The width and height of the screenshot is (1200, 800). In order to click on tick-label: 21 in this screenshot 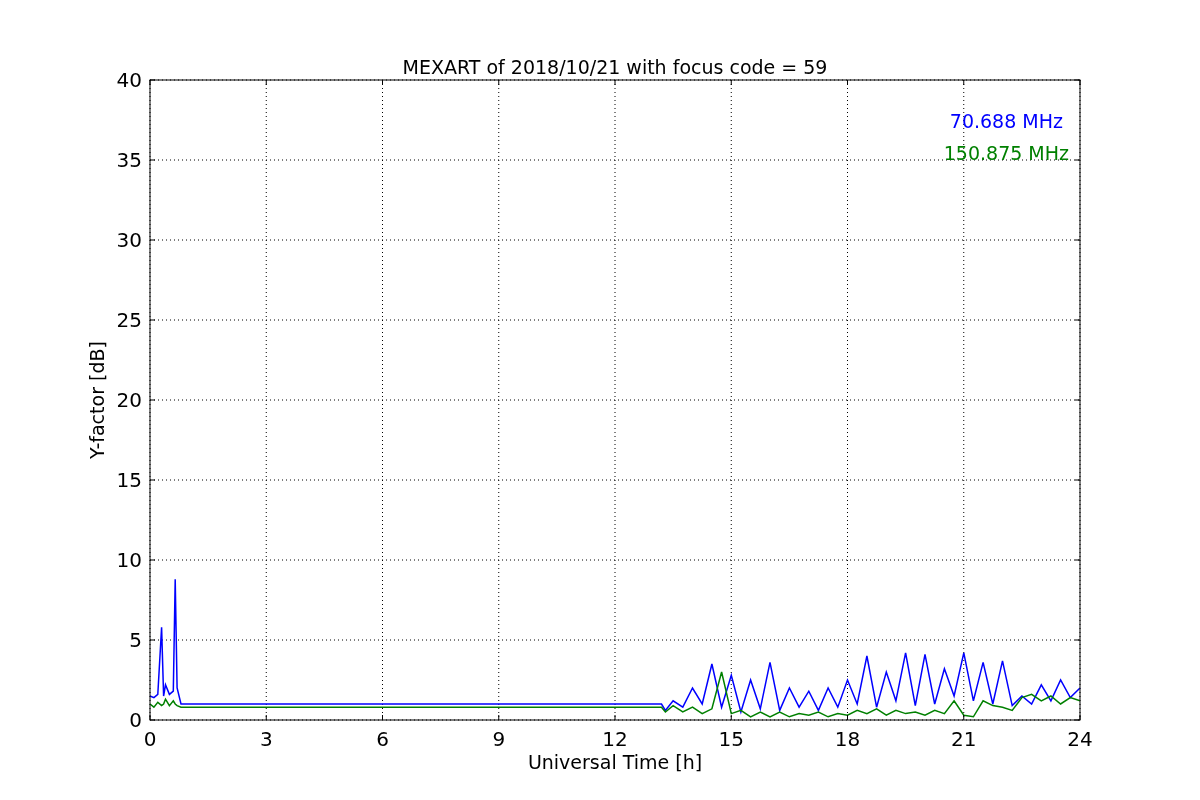, I will do `click(964, 739)`.